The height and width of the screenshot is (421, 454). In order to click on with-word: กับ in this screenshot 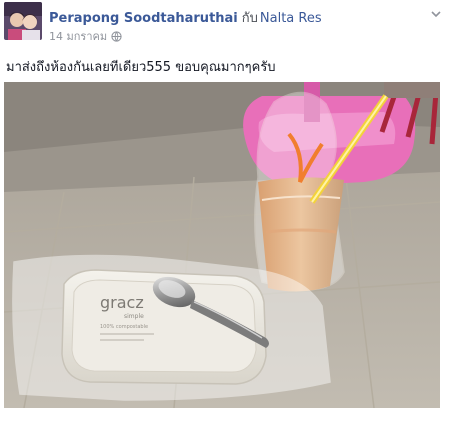, I will do `click(249, 18)`.